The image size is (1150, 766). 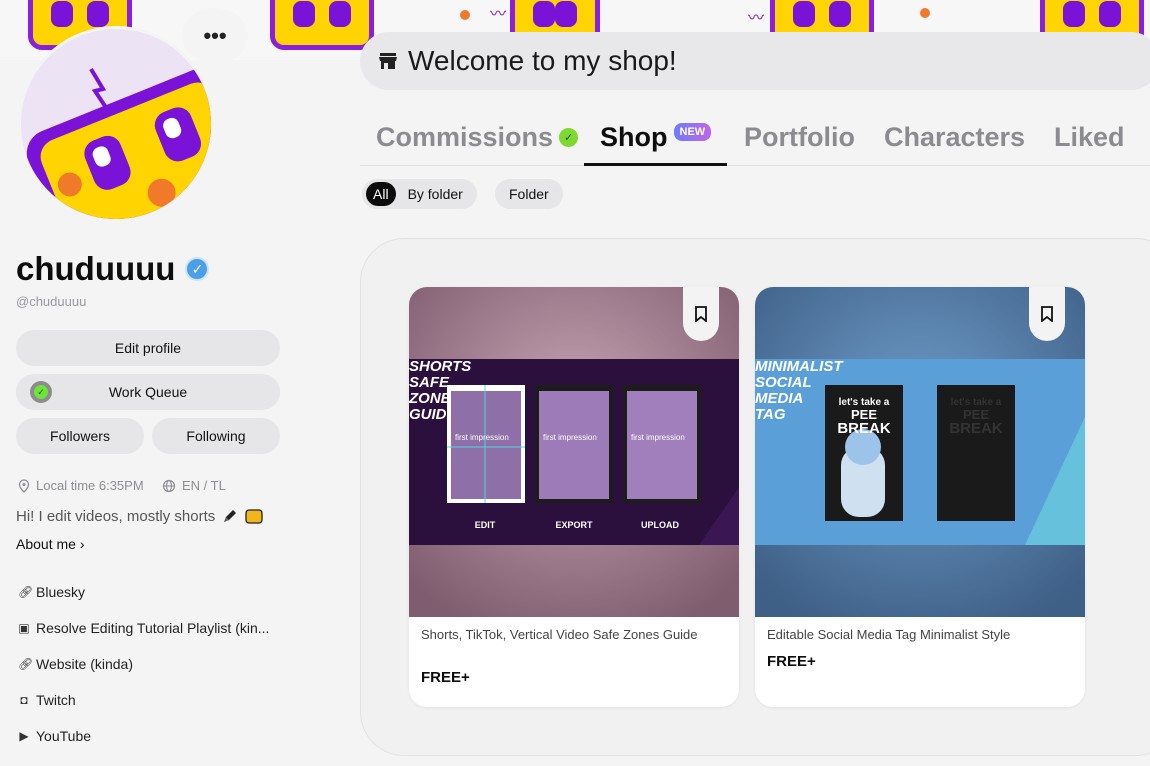 I want to click on about-me-link: About me ›, so click(x=50, y=544).